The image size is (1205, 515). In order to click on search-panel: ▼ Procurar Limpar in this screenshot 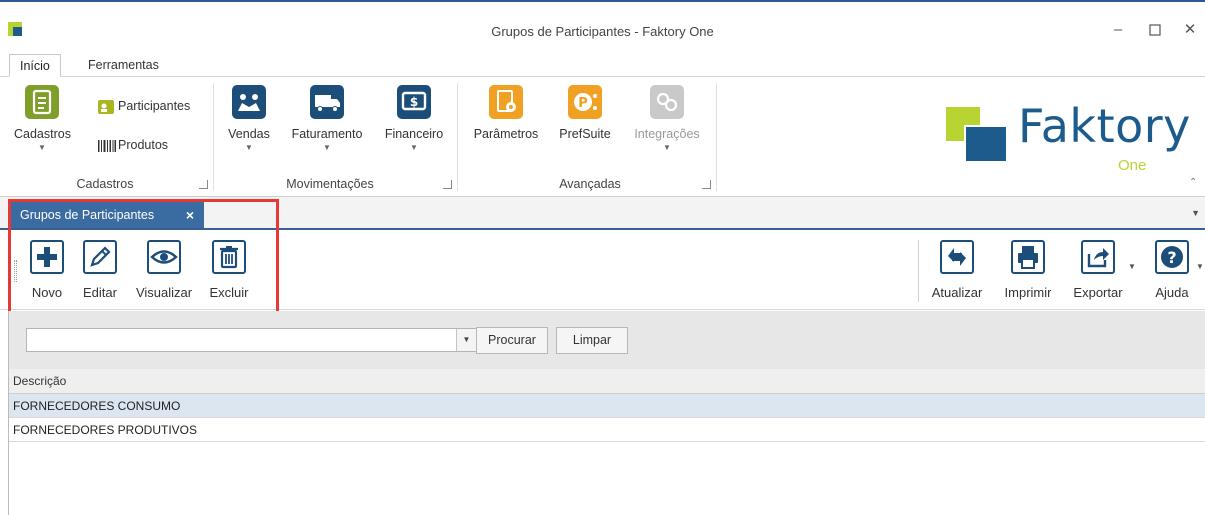, I will do `click(606, 340)`.